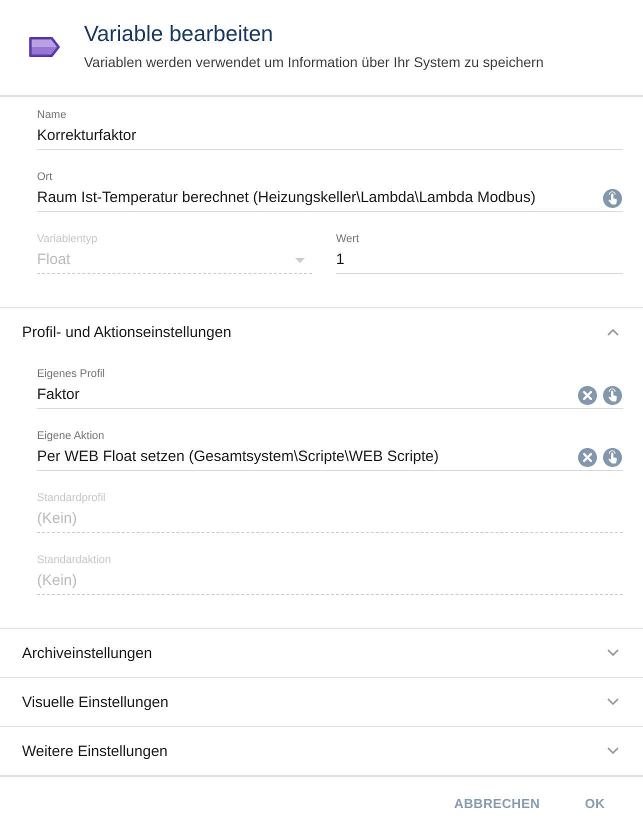  Describe the element at coordinates (321, 702) in the screenshot. I see `section-header: Visuelle Einstellungen` at that location.